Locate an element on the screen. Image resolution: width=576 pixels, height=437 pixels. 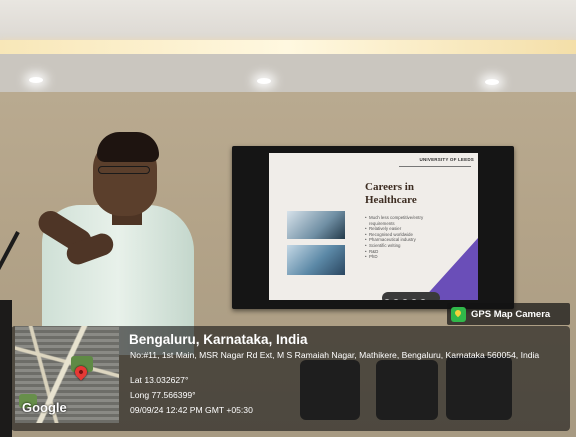
gps-map-camera-badge: GPS Map Camera is located at coordinates (508, 314).